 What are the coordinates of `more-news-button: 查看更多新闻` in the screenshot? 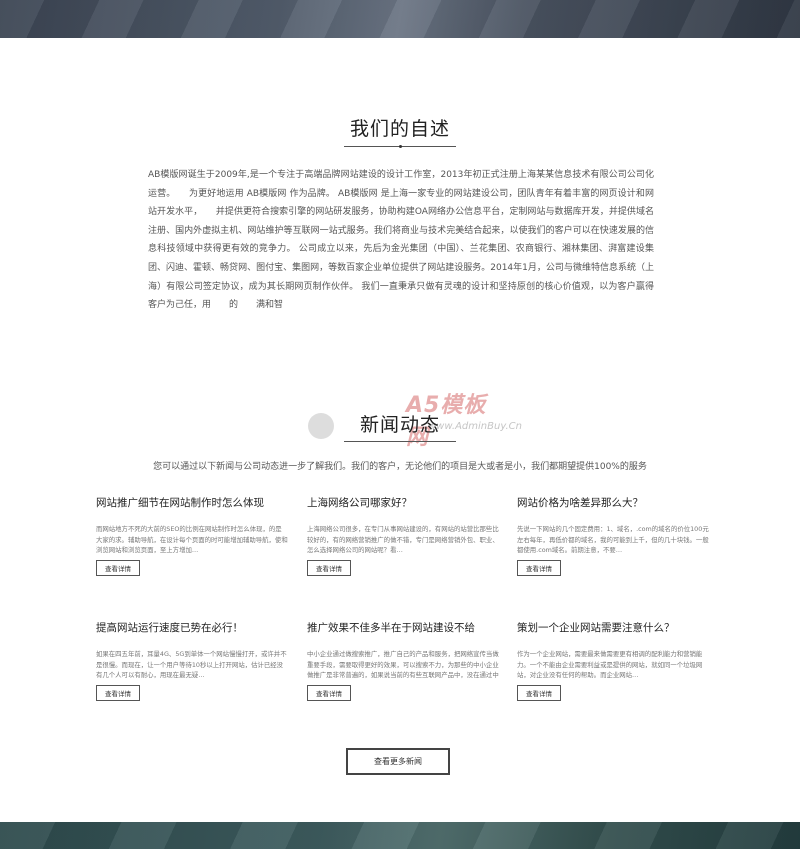 It's located at (398, 761).